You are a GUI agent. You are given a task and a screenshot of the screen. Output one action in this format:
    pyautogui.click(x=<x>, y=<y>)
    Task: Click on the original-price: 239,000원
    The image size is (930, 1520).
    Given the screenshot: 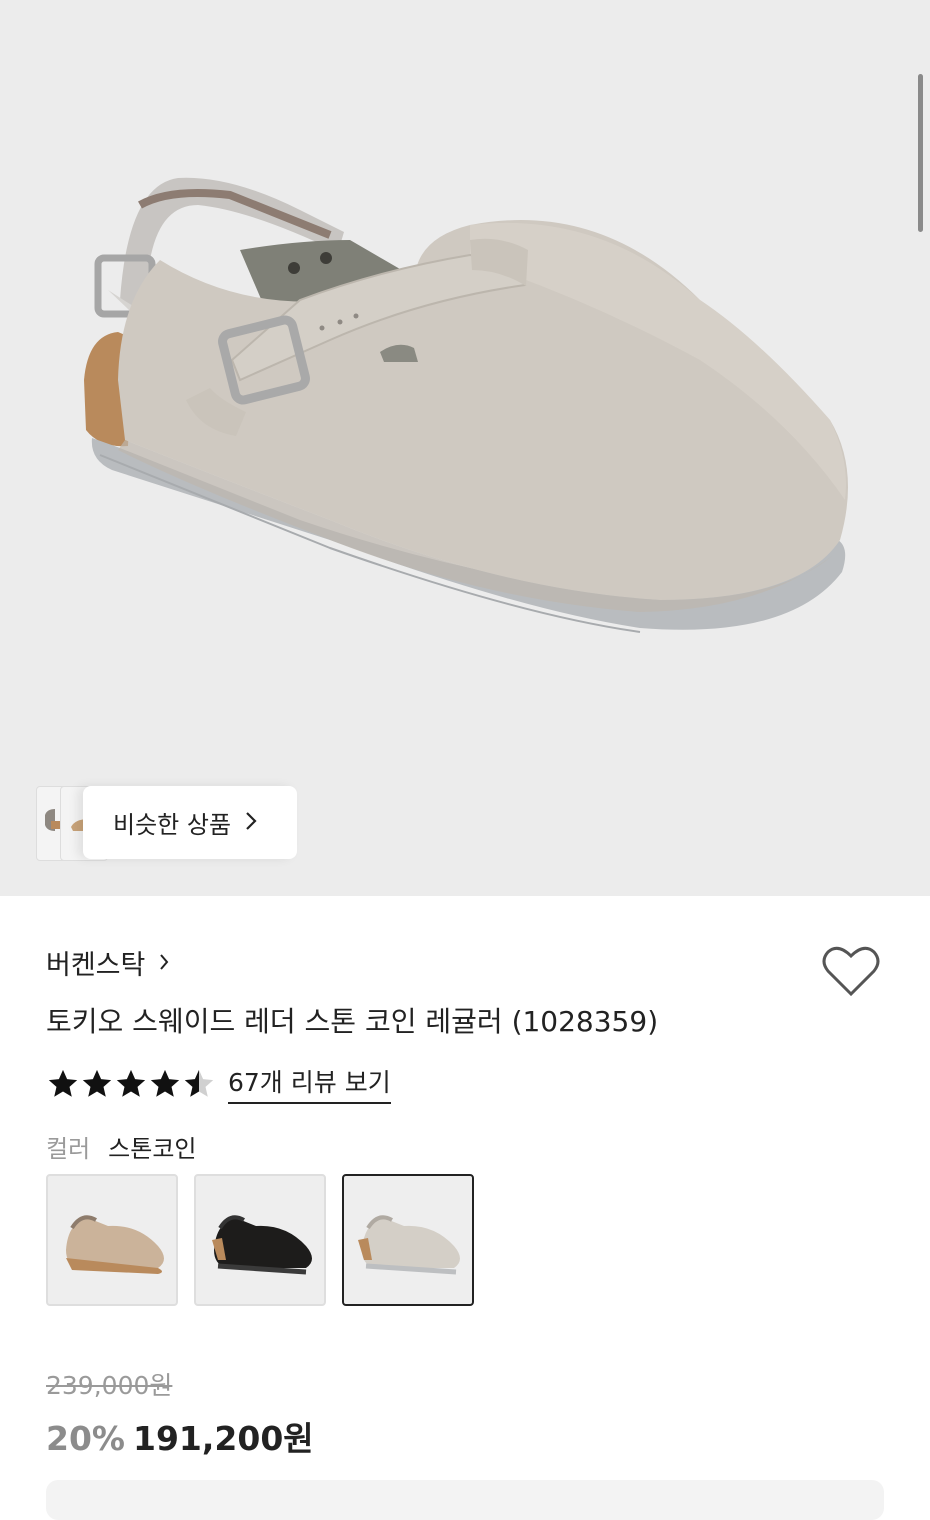 What is the action you would take?
    pyautogui.click(x=109, y=1385)
    